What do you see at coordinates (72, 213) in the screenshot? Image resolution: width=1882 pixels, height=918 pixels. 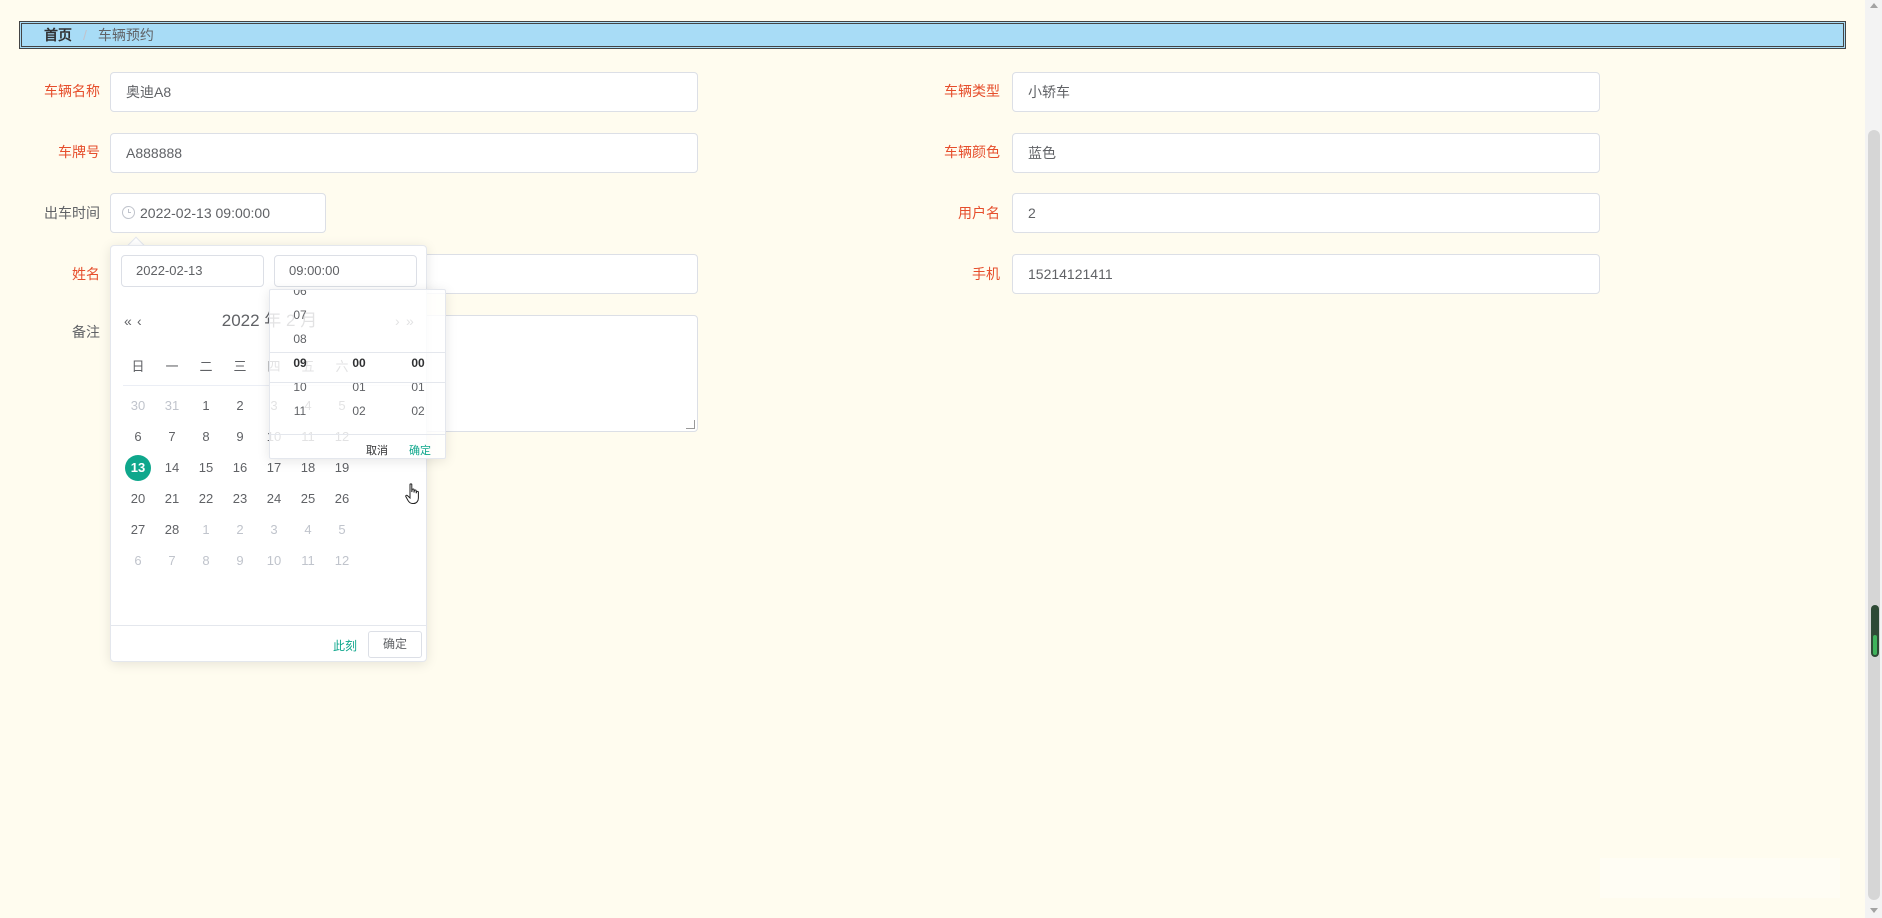 I see `departure-time-label: 出车时间` at bounding box center [72, 213].